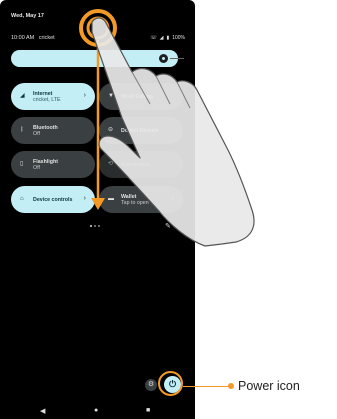  What do you see at coordinates (111, 199) in the screenshot?
I see `wallet-icon: ▬` at bounding box center [111, 199].